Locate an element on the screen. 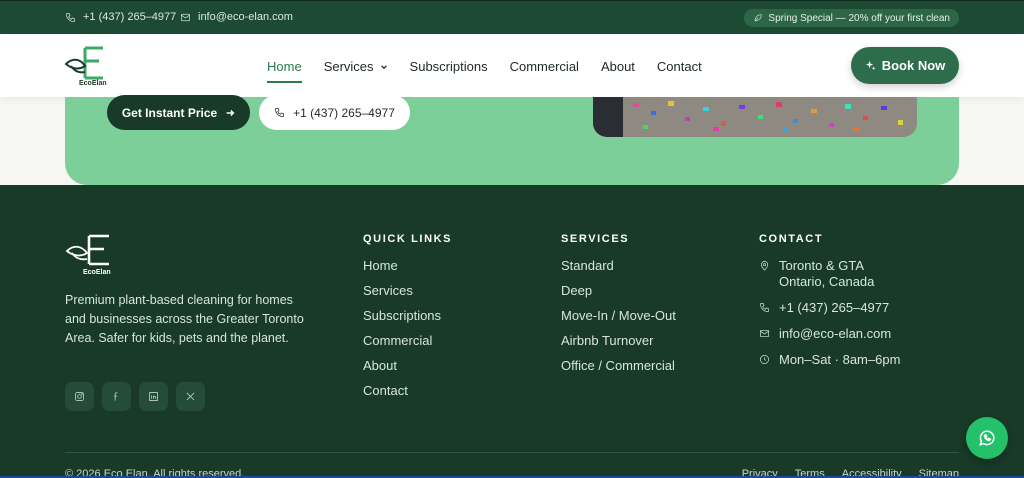 Image resolution: width=1024 pixels, height=478 pixels. footer-link-commercial: Commercial is located at coordinates (407, 345).